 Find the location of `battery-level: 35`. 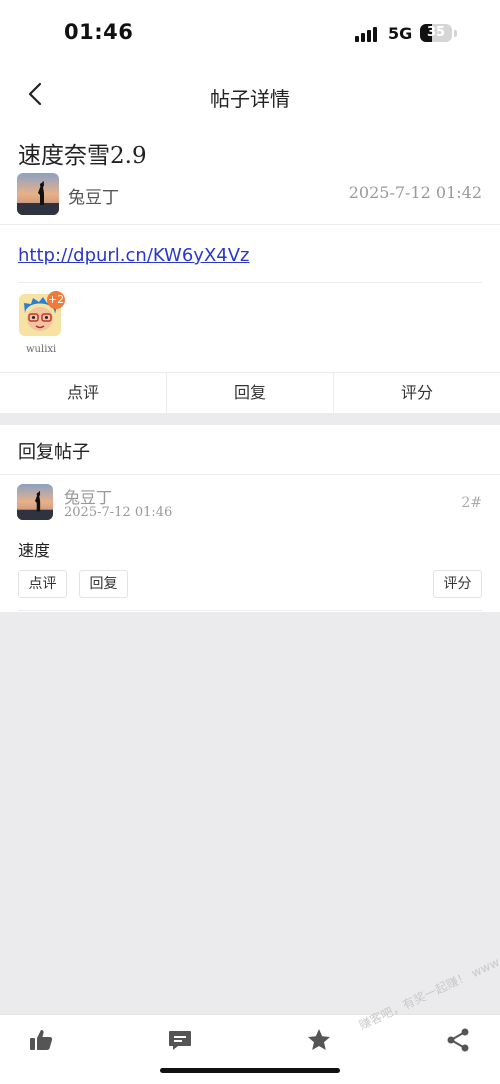

battery-level: 35 is located at coordinates (436, 32).